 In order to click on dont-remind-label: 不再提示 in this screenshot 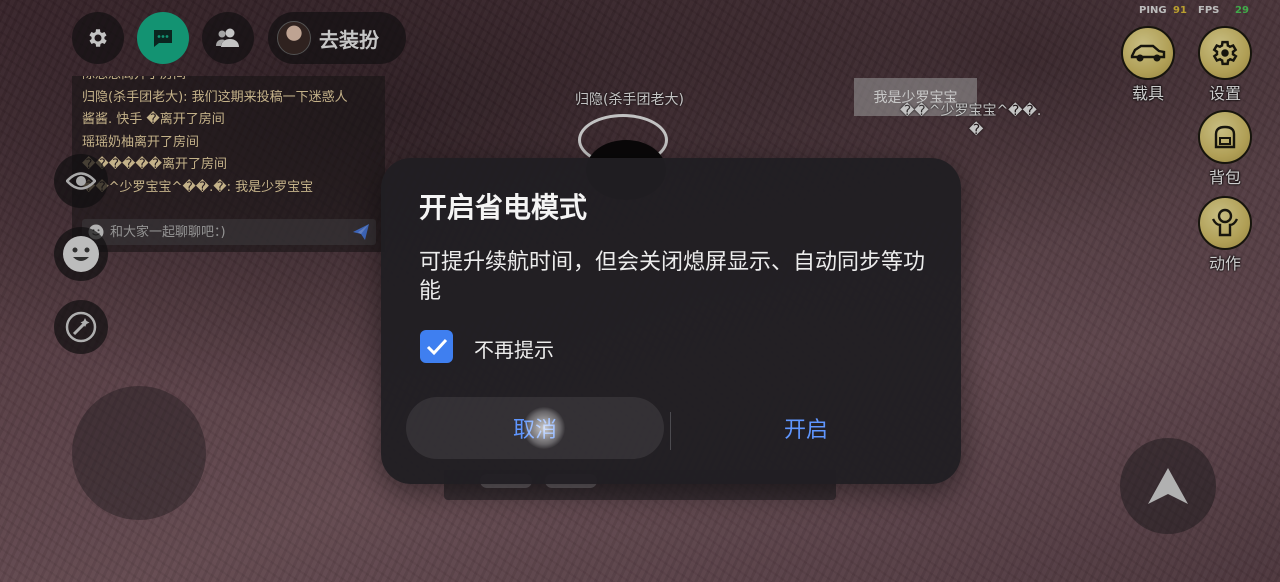, I will do `click(514, 348)`.